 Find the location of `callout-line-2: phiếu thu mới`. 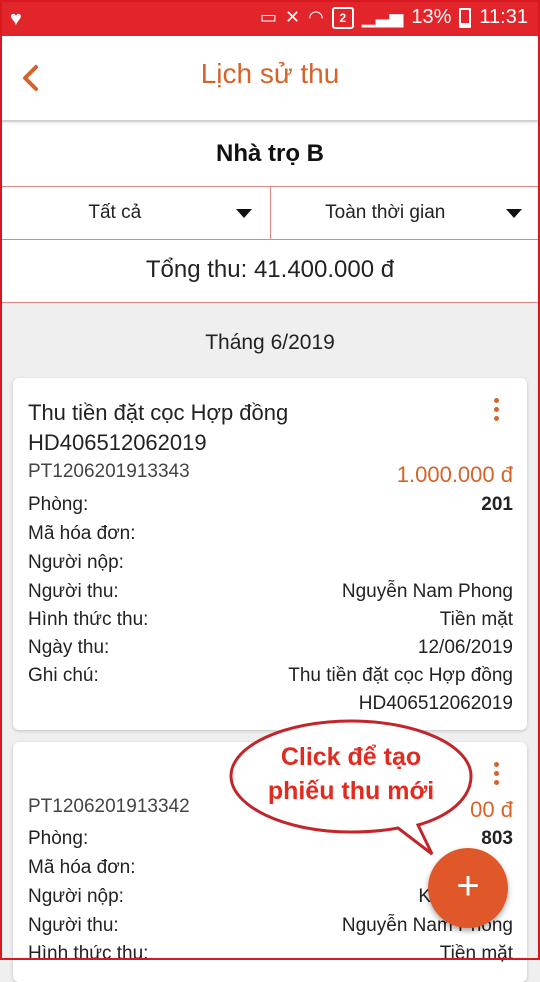

callout-line-2: phiếu thu mới is located at coordinates (351, 791).